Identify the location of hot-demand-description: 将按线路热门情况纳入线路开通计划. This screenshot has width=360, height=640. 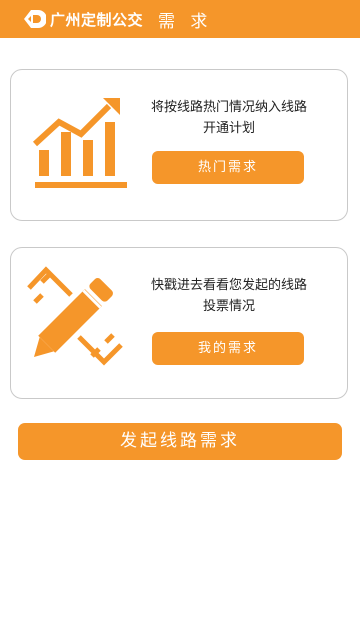
(229, 118).